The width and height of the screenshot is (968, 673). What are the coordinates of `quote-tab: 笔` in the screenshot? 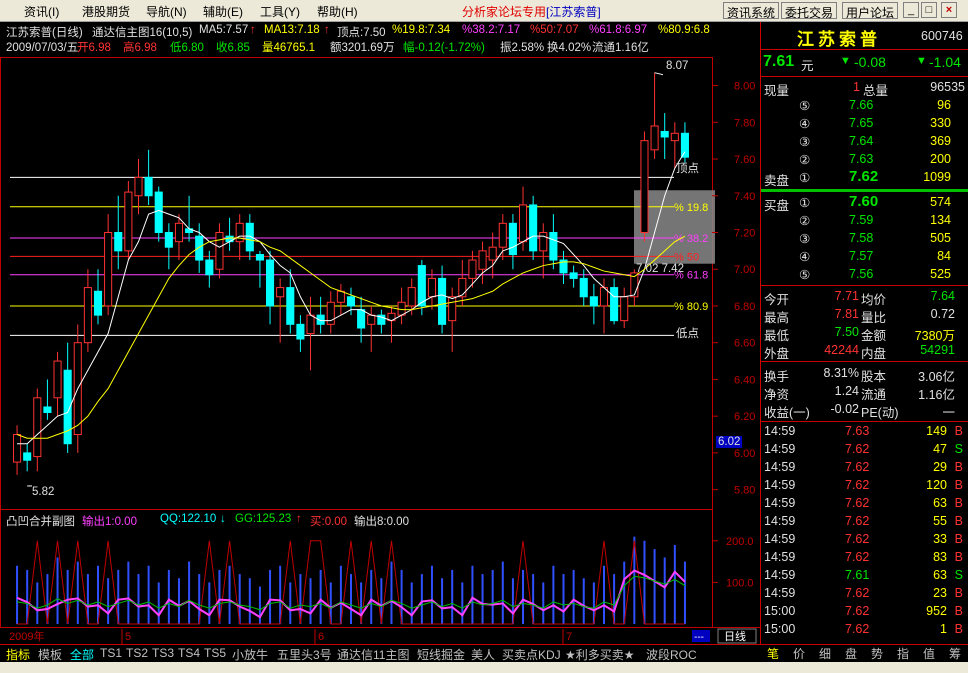 It's located at (773, 653).